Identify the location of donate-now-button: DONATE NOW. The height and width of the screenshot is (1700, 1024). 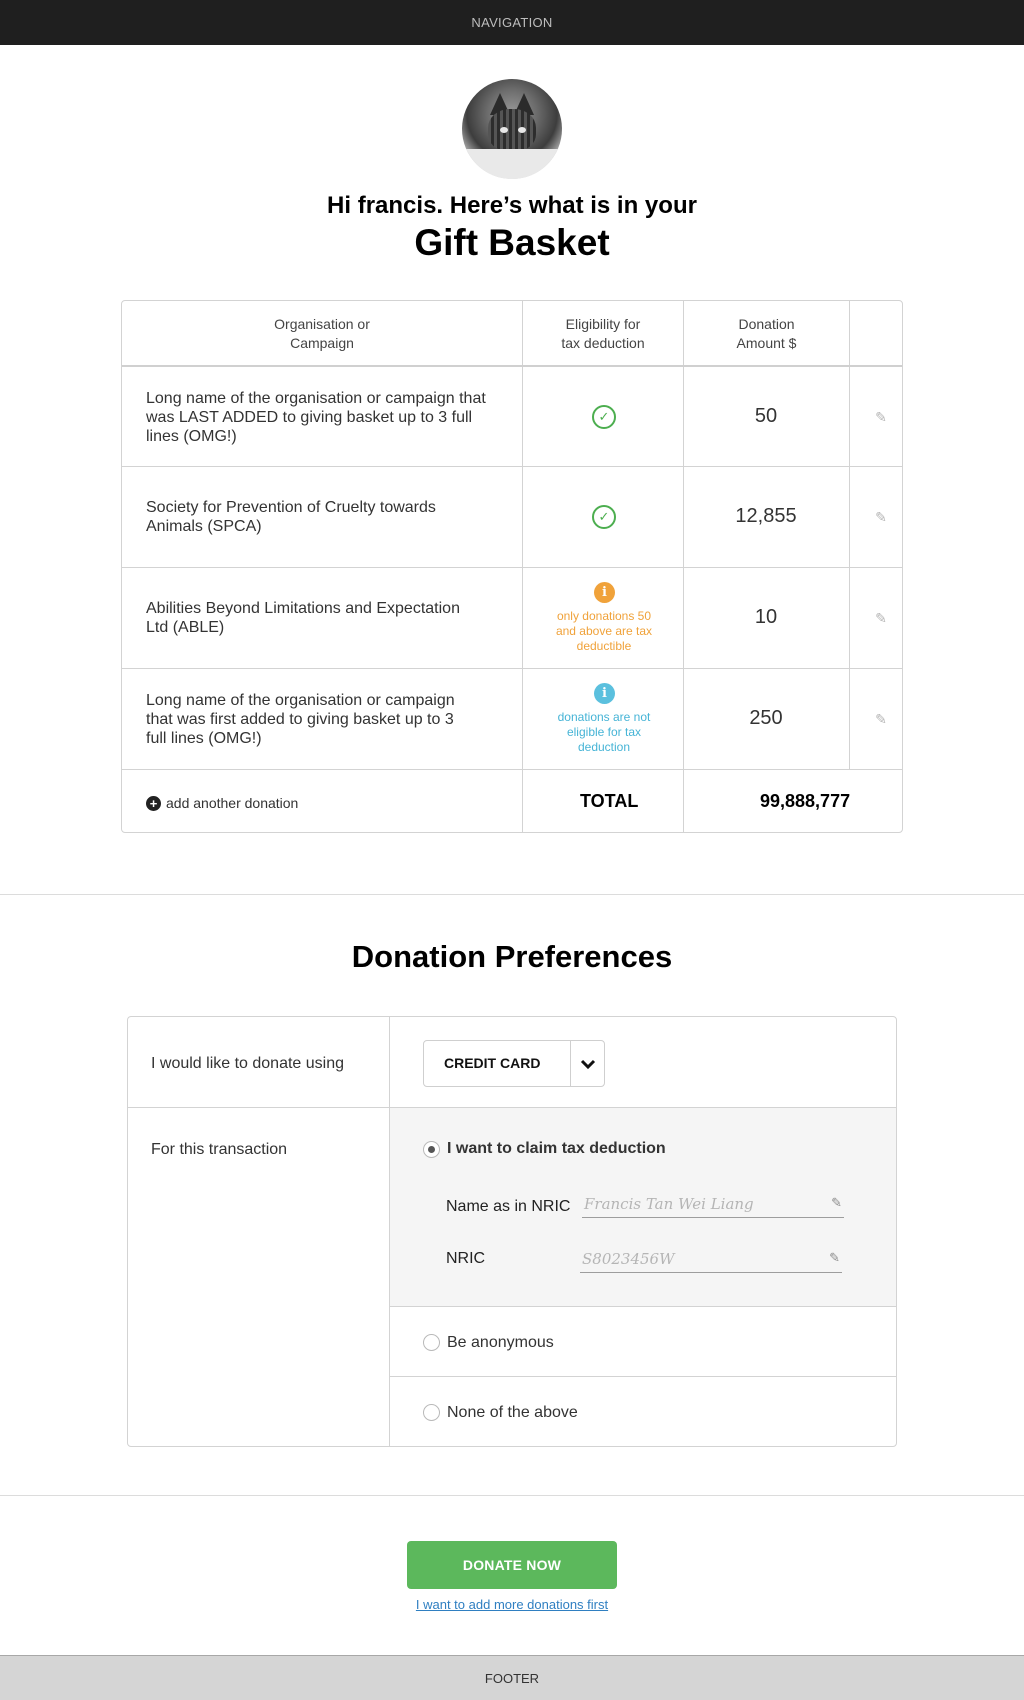
(512, 1565).